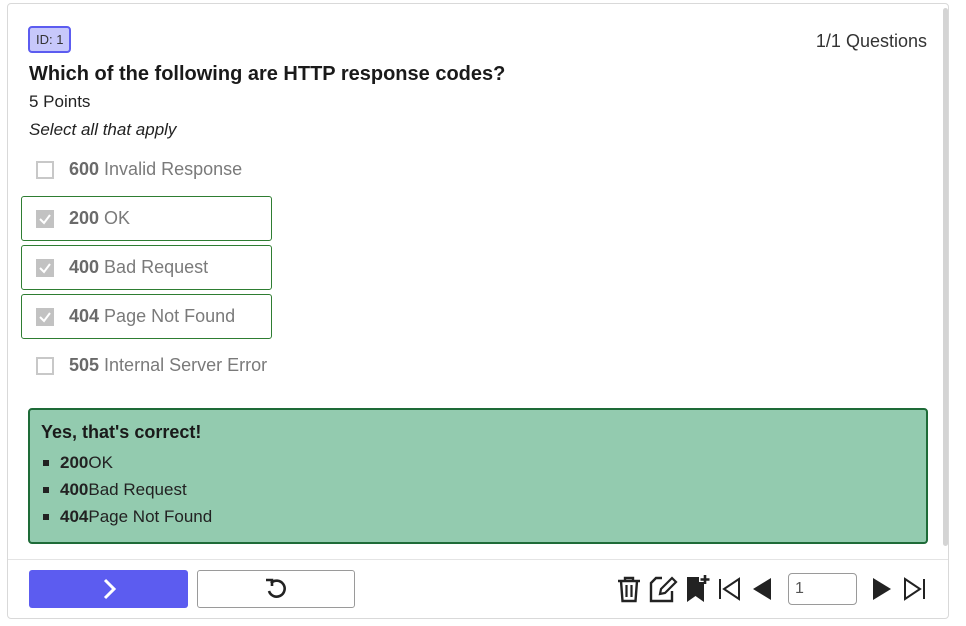 This screenshot has width=966, height=626. What do you see at coordinates (74, 516) in the screenshot?
I see `feedback-code: 404` at bounding box center [74, 516].